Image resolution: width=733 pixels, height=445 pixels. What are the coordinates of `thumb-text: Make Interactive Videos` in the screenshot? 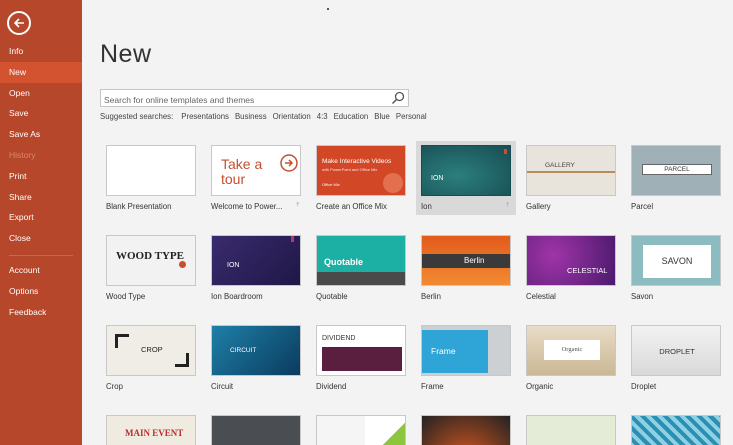 It's located at (357, 161).